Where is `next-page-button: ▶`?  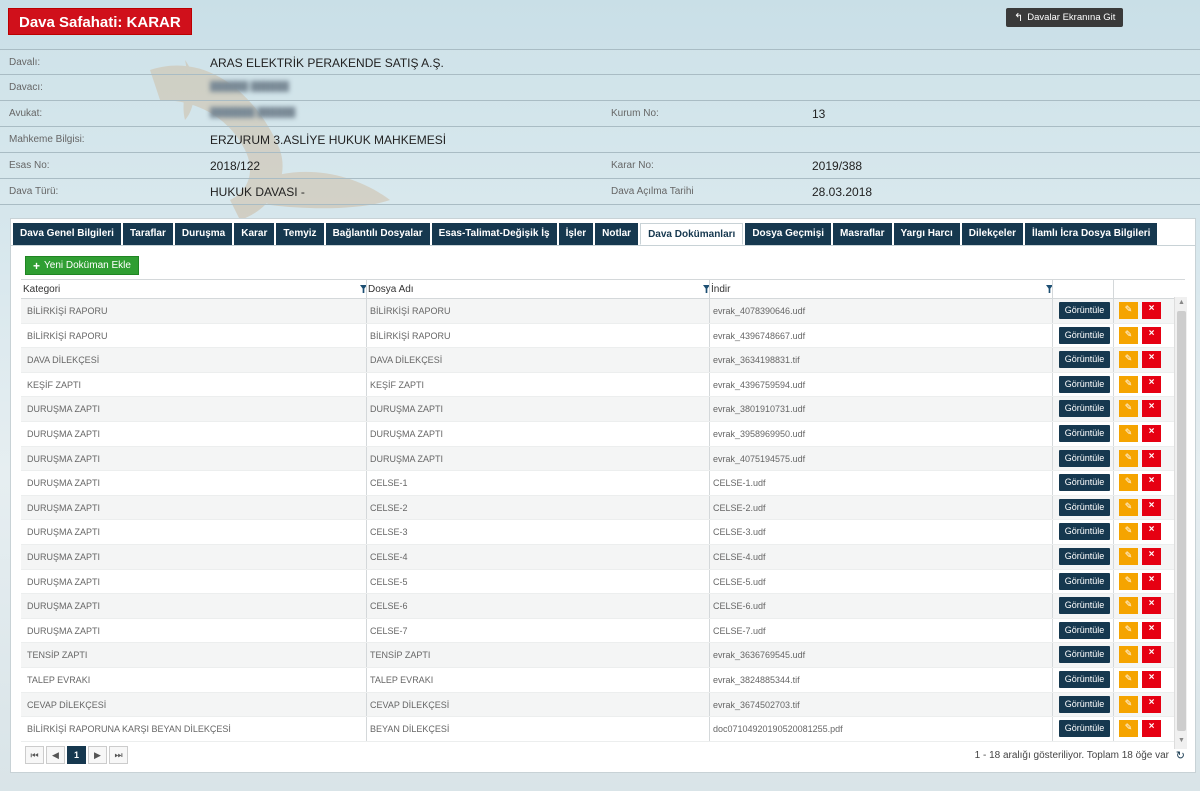
next-page-button: ▶ is located at coordinates (97, 755).